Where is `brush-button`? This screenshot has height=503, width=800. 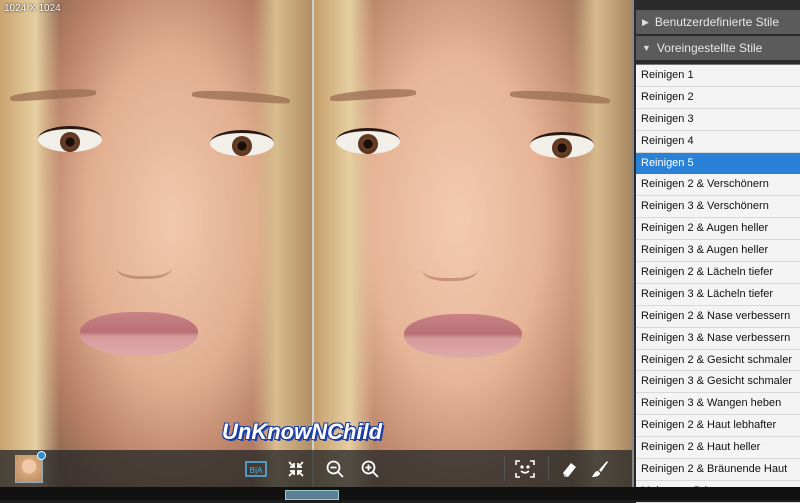
brush-button is located at coordinates (600, 469).